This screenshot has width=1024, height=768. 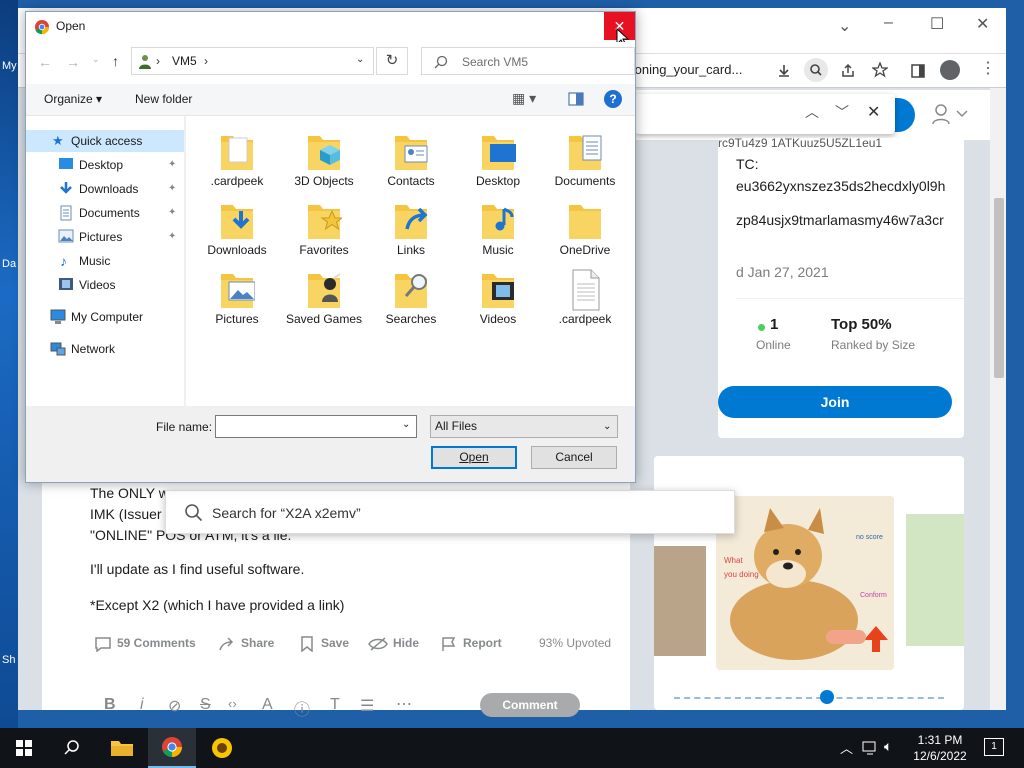 I want to click on list-icon: ☰, so click(x=367, y=706).